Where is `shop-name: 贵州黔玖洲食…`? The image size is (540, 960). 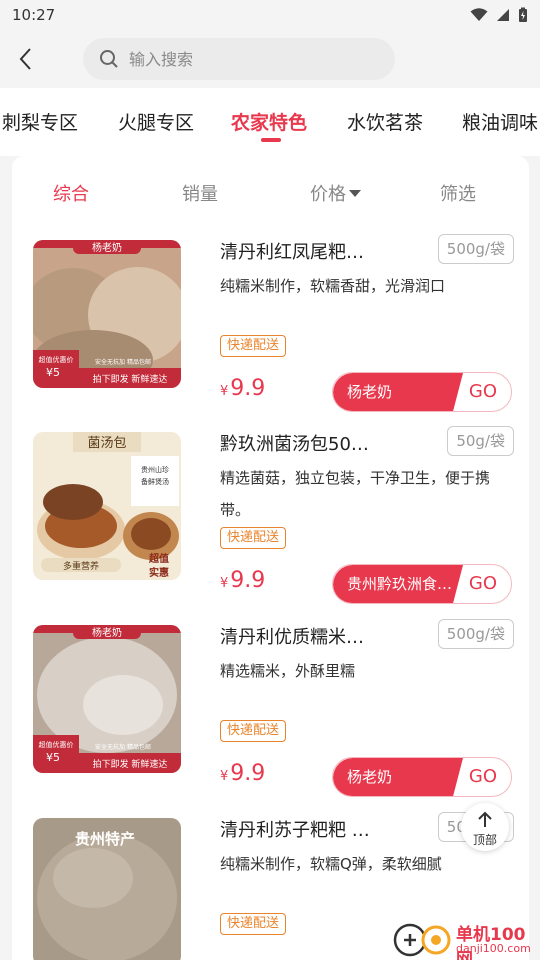
shop-name: 贵州黔玖洲食… is located at coordinates (398, 584).